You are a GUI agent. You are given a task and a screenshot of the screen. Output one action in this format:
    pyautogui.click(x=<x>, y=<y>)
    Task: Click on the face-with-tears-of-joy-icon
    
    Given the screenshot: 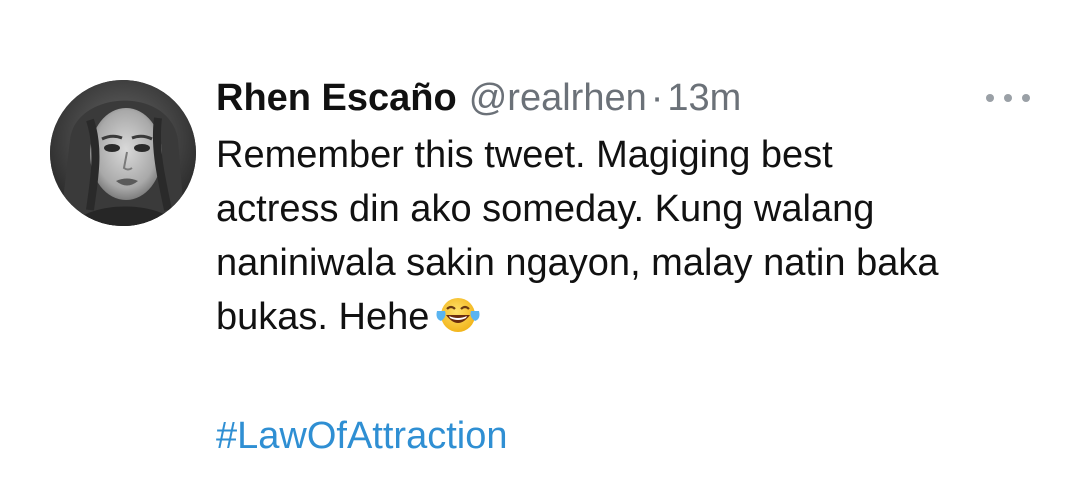 What is the action you would take?
    pyautogui.click(x=458, y=322)
    